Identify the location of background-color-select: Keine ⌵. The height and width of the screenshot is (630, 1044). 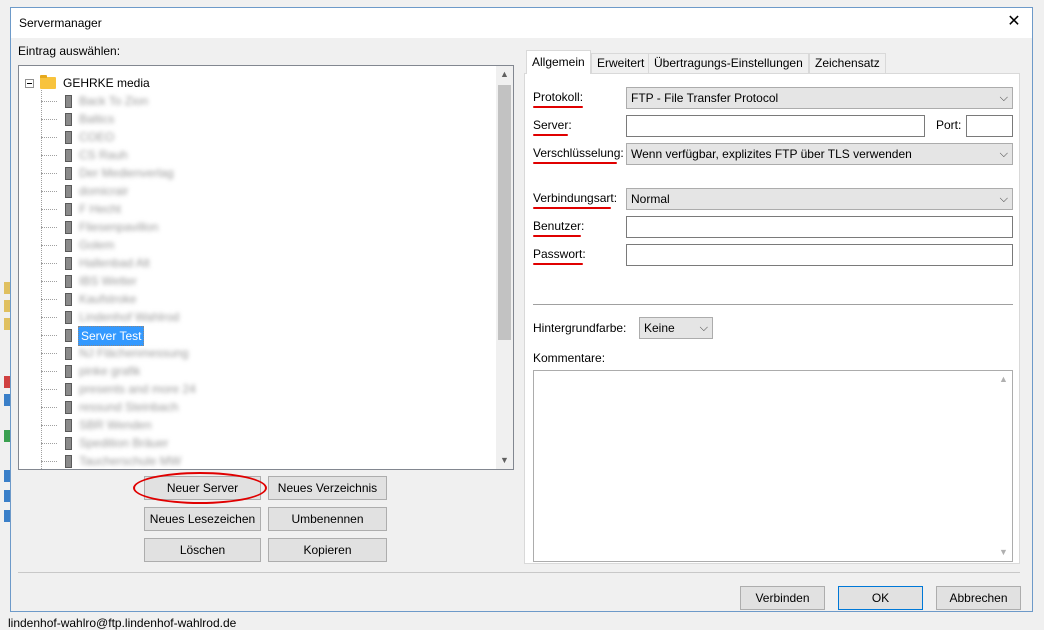
(676, 328).